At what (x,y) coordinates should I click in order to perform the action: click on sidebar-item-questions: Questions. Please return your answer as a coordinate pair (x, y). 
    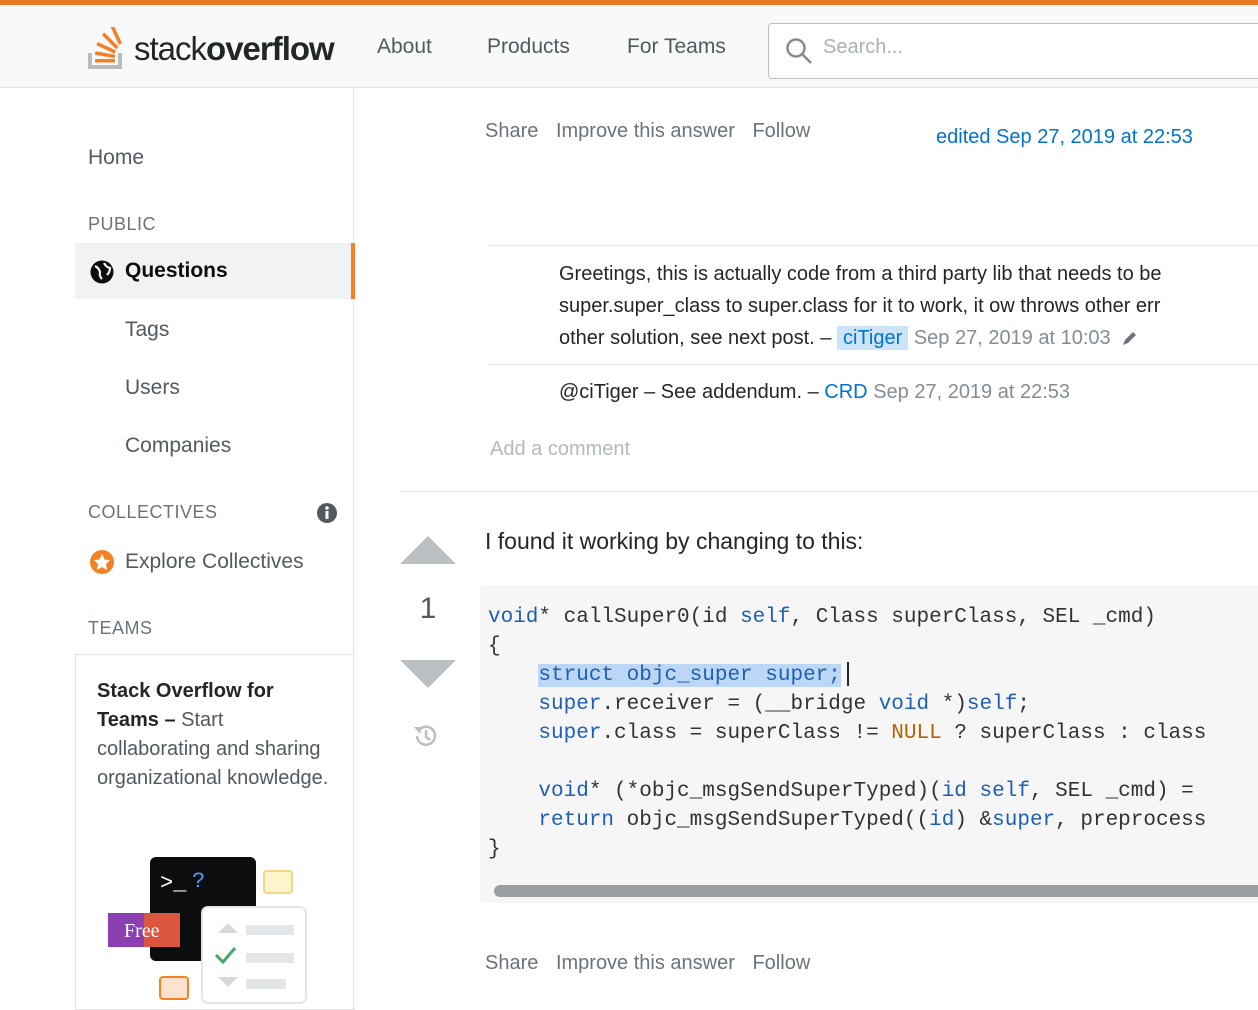
    Looking at the image, I should click on (215, 271).